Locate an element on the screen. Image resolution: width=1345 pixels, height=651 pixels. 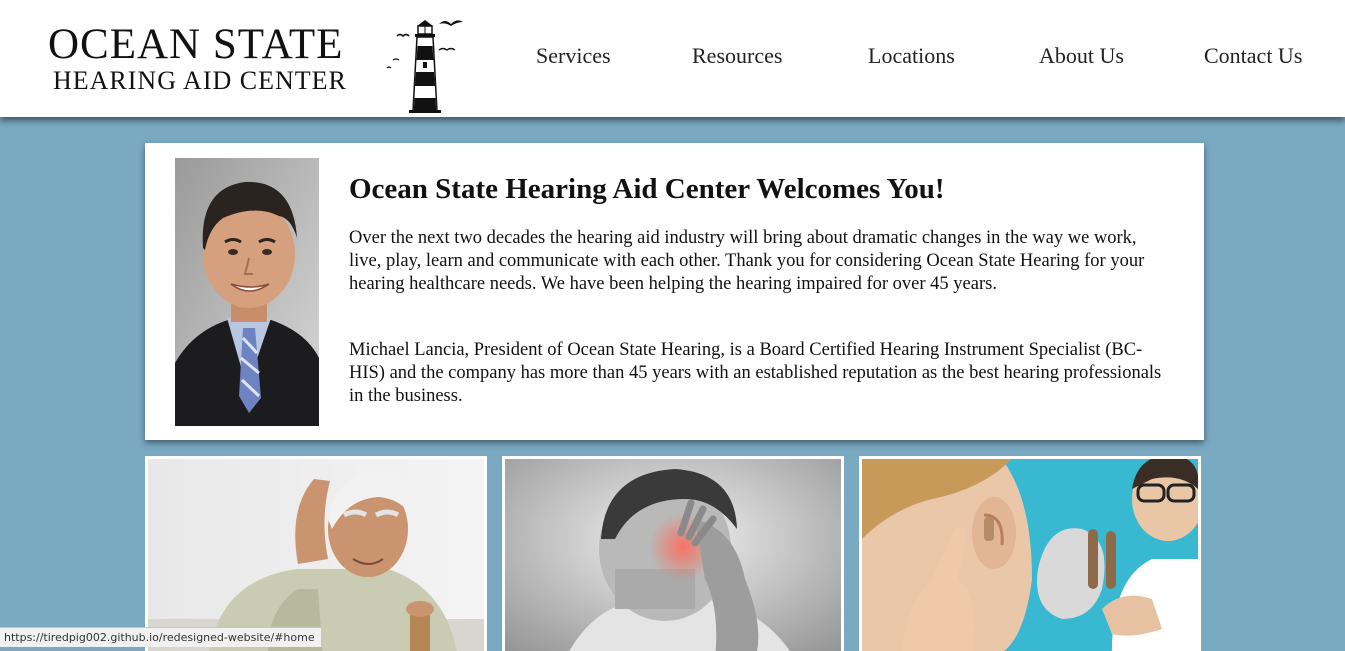
ear-pain-photo is located at coordinates (673, 555).